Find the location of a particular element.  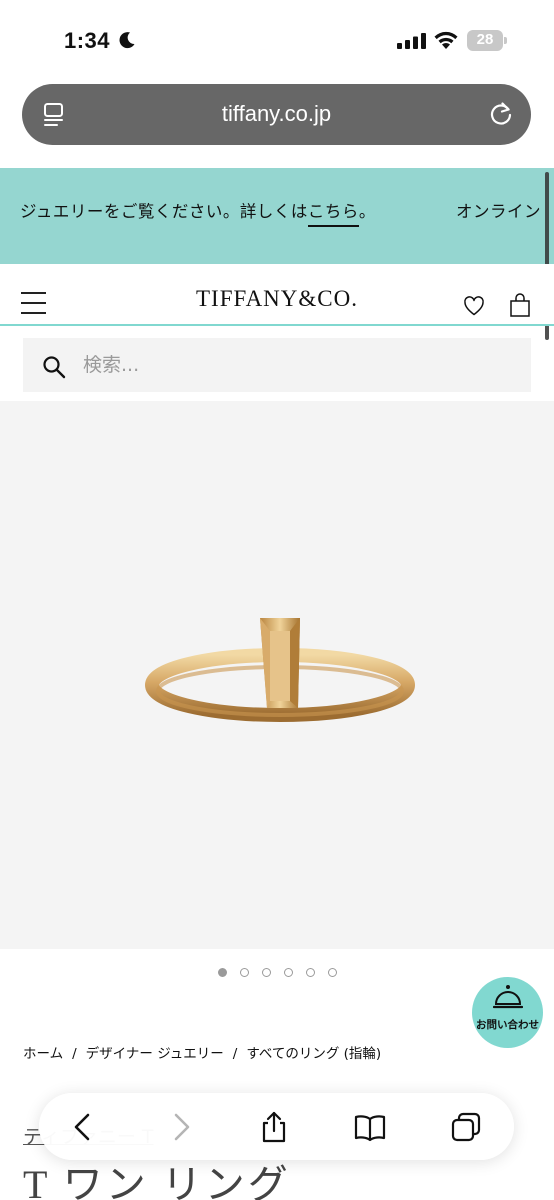

back-icon is located at coordinates (83, 1127).